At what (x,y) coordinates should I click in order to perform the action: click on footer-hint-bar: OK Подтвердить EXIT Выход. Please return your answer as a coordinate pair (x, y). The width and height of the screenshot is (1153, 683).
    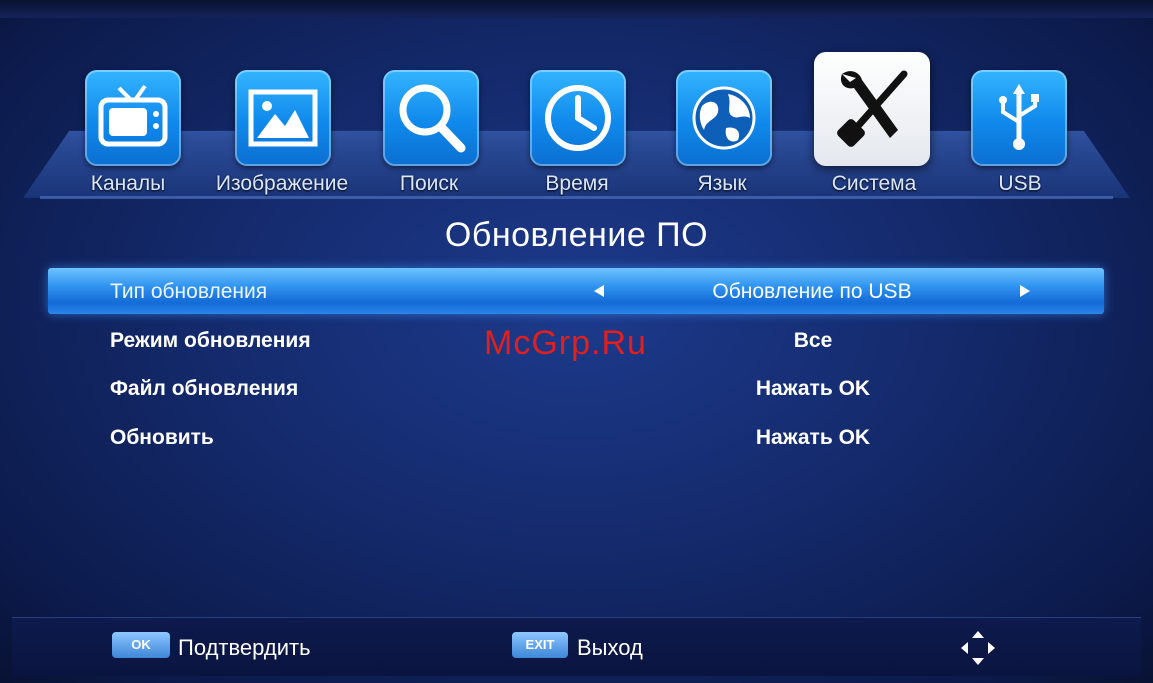
    Looking at the image, I should click on (576, 646).